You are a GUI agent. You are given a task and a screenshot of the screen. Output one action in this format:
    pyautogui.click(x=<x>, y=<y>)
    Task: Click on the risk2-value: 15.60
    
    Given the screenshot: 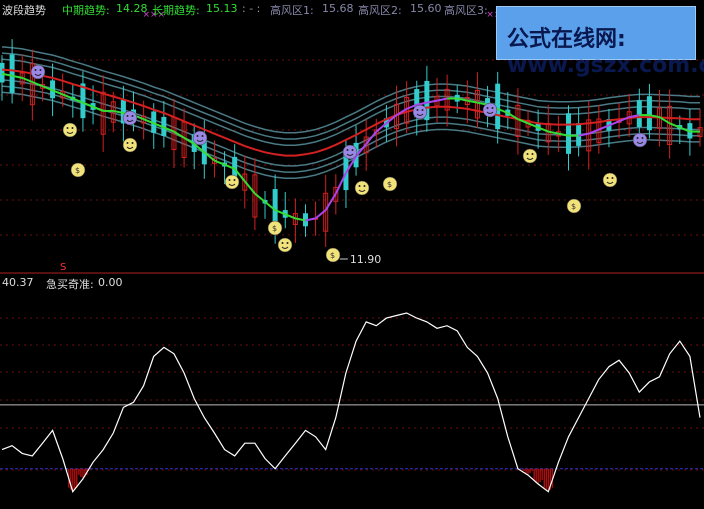 What is the action you would take?
    pyautogui.click(x=426, y=8)
    